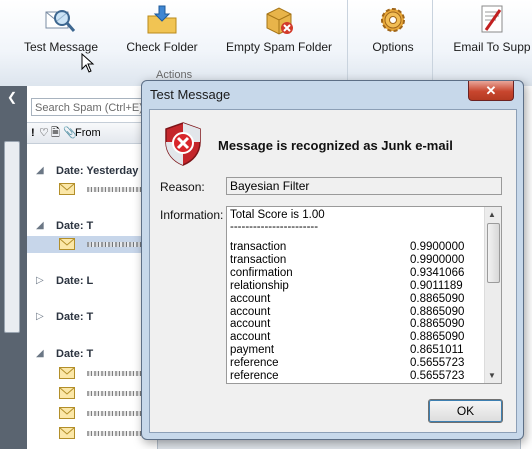  Describe the element at coordinates (60, 21) in the screenshot. I see `magnifier-mail-icon` at that location.